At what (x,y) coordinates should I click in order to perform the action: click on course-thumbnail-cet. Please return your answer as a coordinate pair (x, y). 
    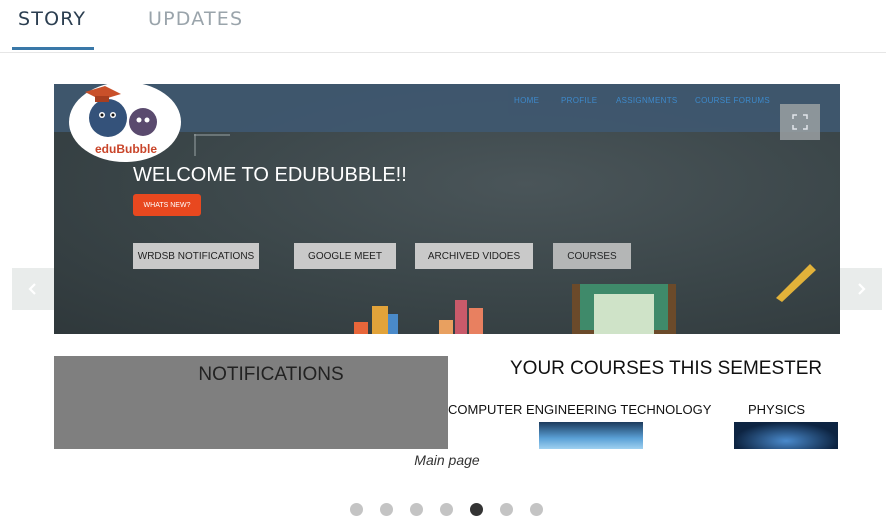
    Looking at the image, I should click on (591, 435).